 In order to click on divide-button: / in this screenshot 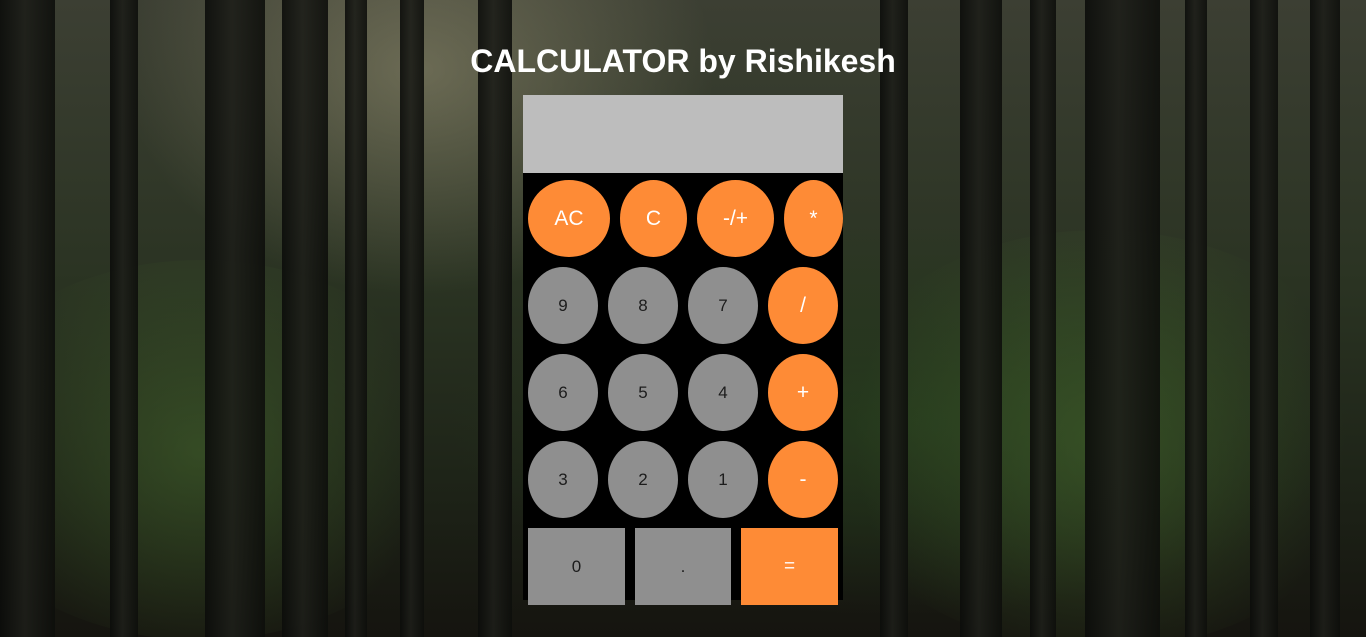, I will do `click(803, 305)`.